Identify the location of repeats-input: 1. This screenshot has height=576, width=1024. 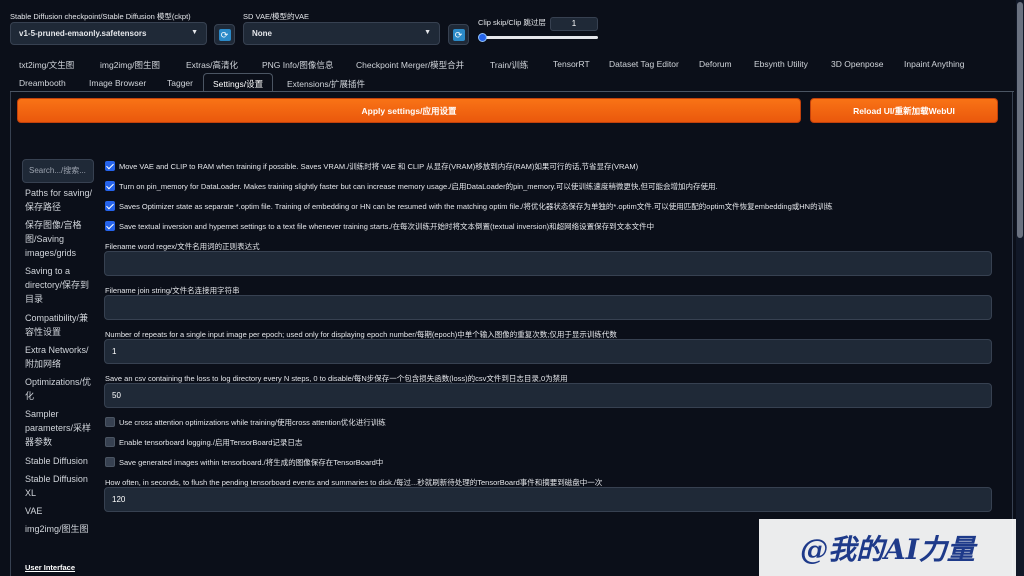
(548, 351).